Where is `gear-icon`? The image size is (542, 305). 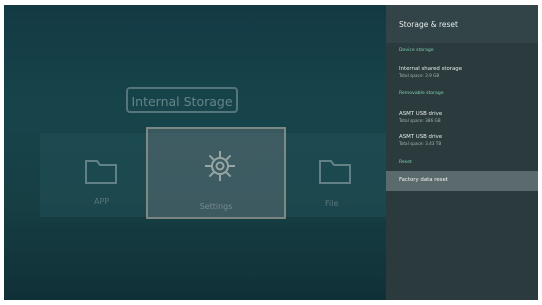 gear-icon is located at coordinates (220, 166).